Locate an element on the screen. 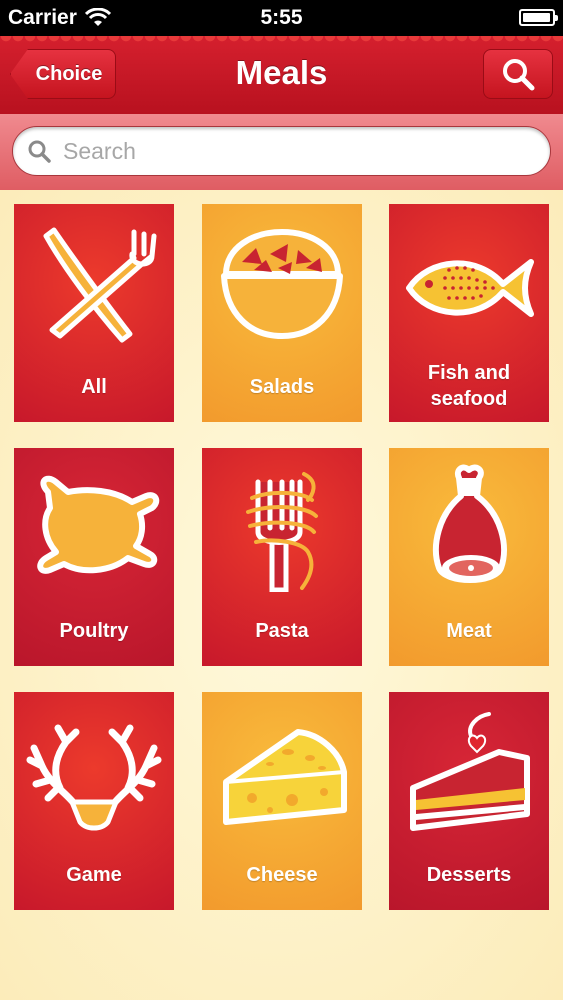 This screenshot has height=1000, width=563. category-pasta: Pasta is located at coordinates (282, 557).